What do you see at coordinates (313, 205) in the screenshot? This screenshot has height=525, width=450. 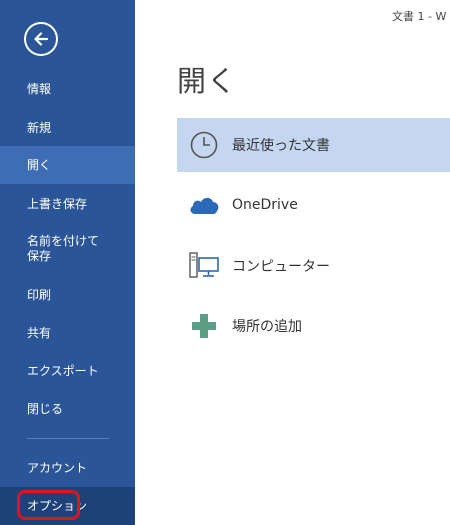 I see `place-onedrive: OneDrive` at bounding box center [313, 205].